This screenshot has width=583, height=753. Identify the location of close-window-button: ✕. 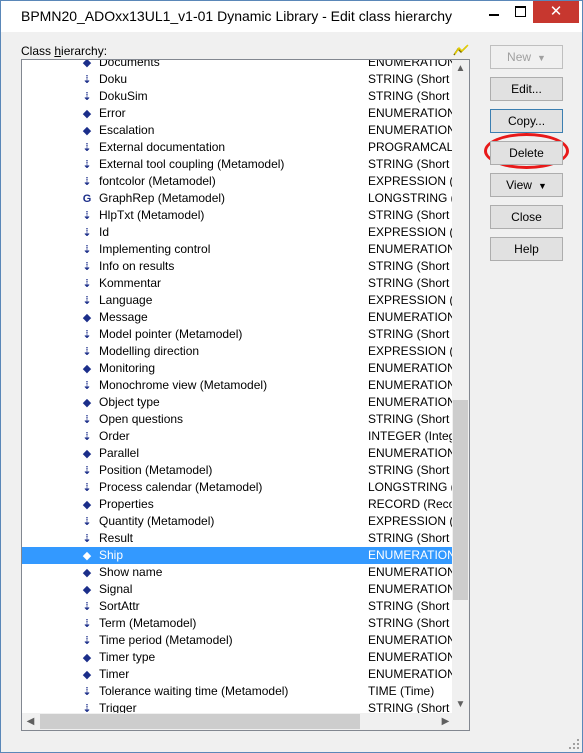
(556, 12).